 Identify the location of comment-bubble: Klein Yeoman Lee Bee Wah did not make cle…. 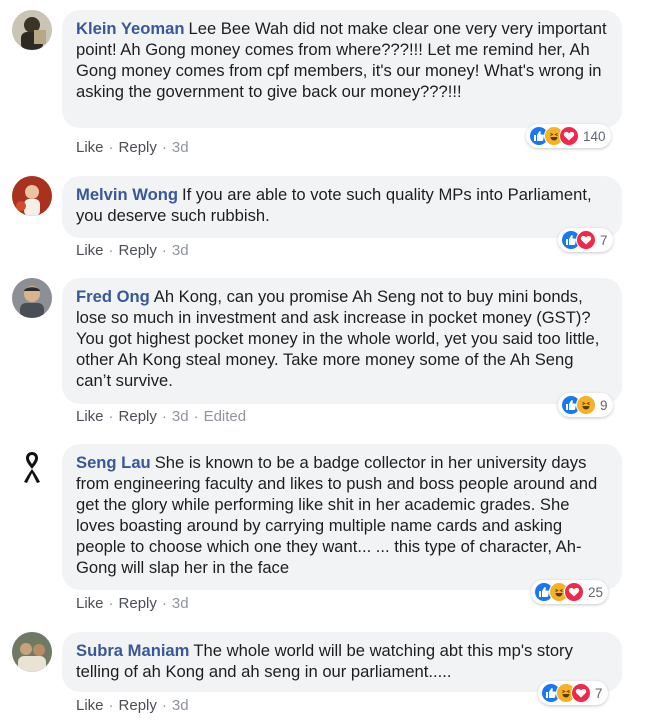
(342, 69).